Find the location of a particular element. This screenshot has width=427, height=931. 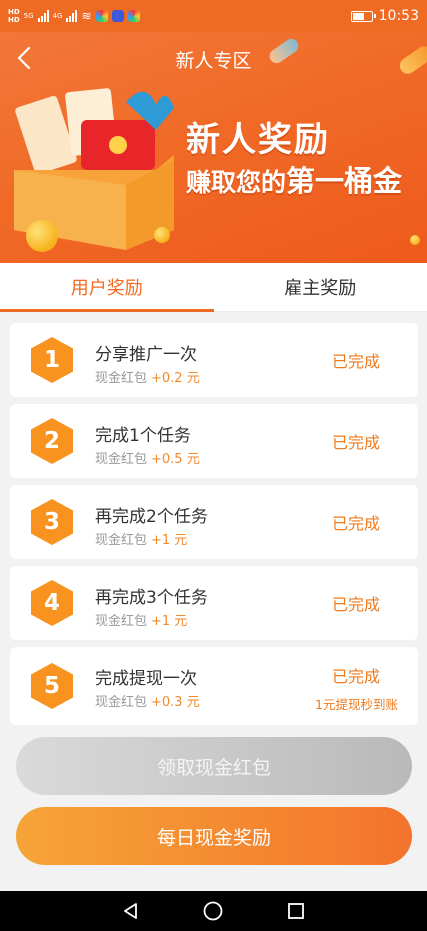

reward-amount: +0.2 元 is located at coordinates (175, 378).